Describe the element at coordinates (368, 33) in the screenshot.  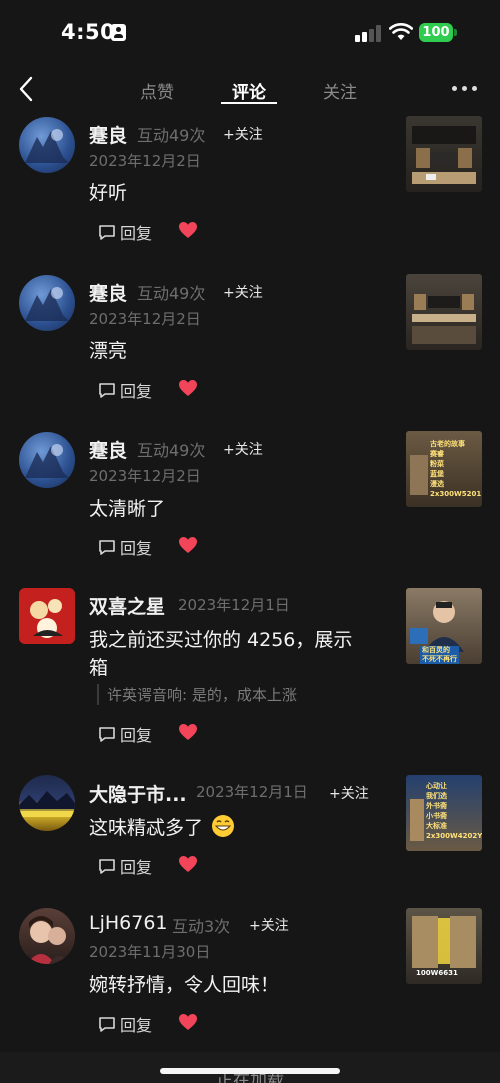
I see `cellular-signal-icon` at that location.